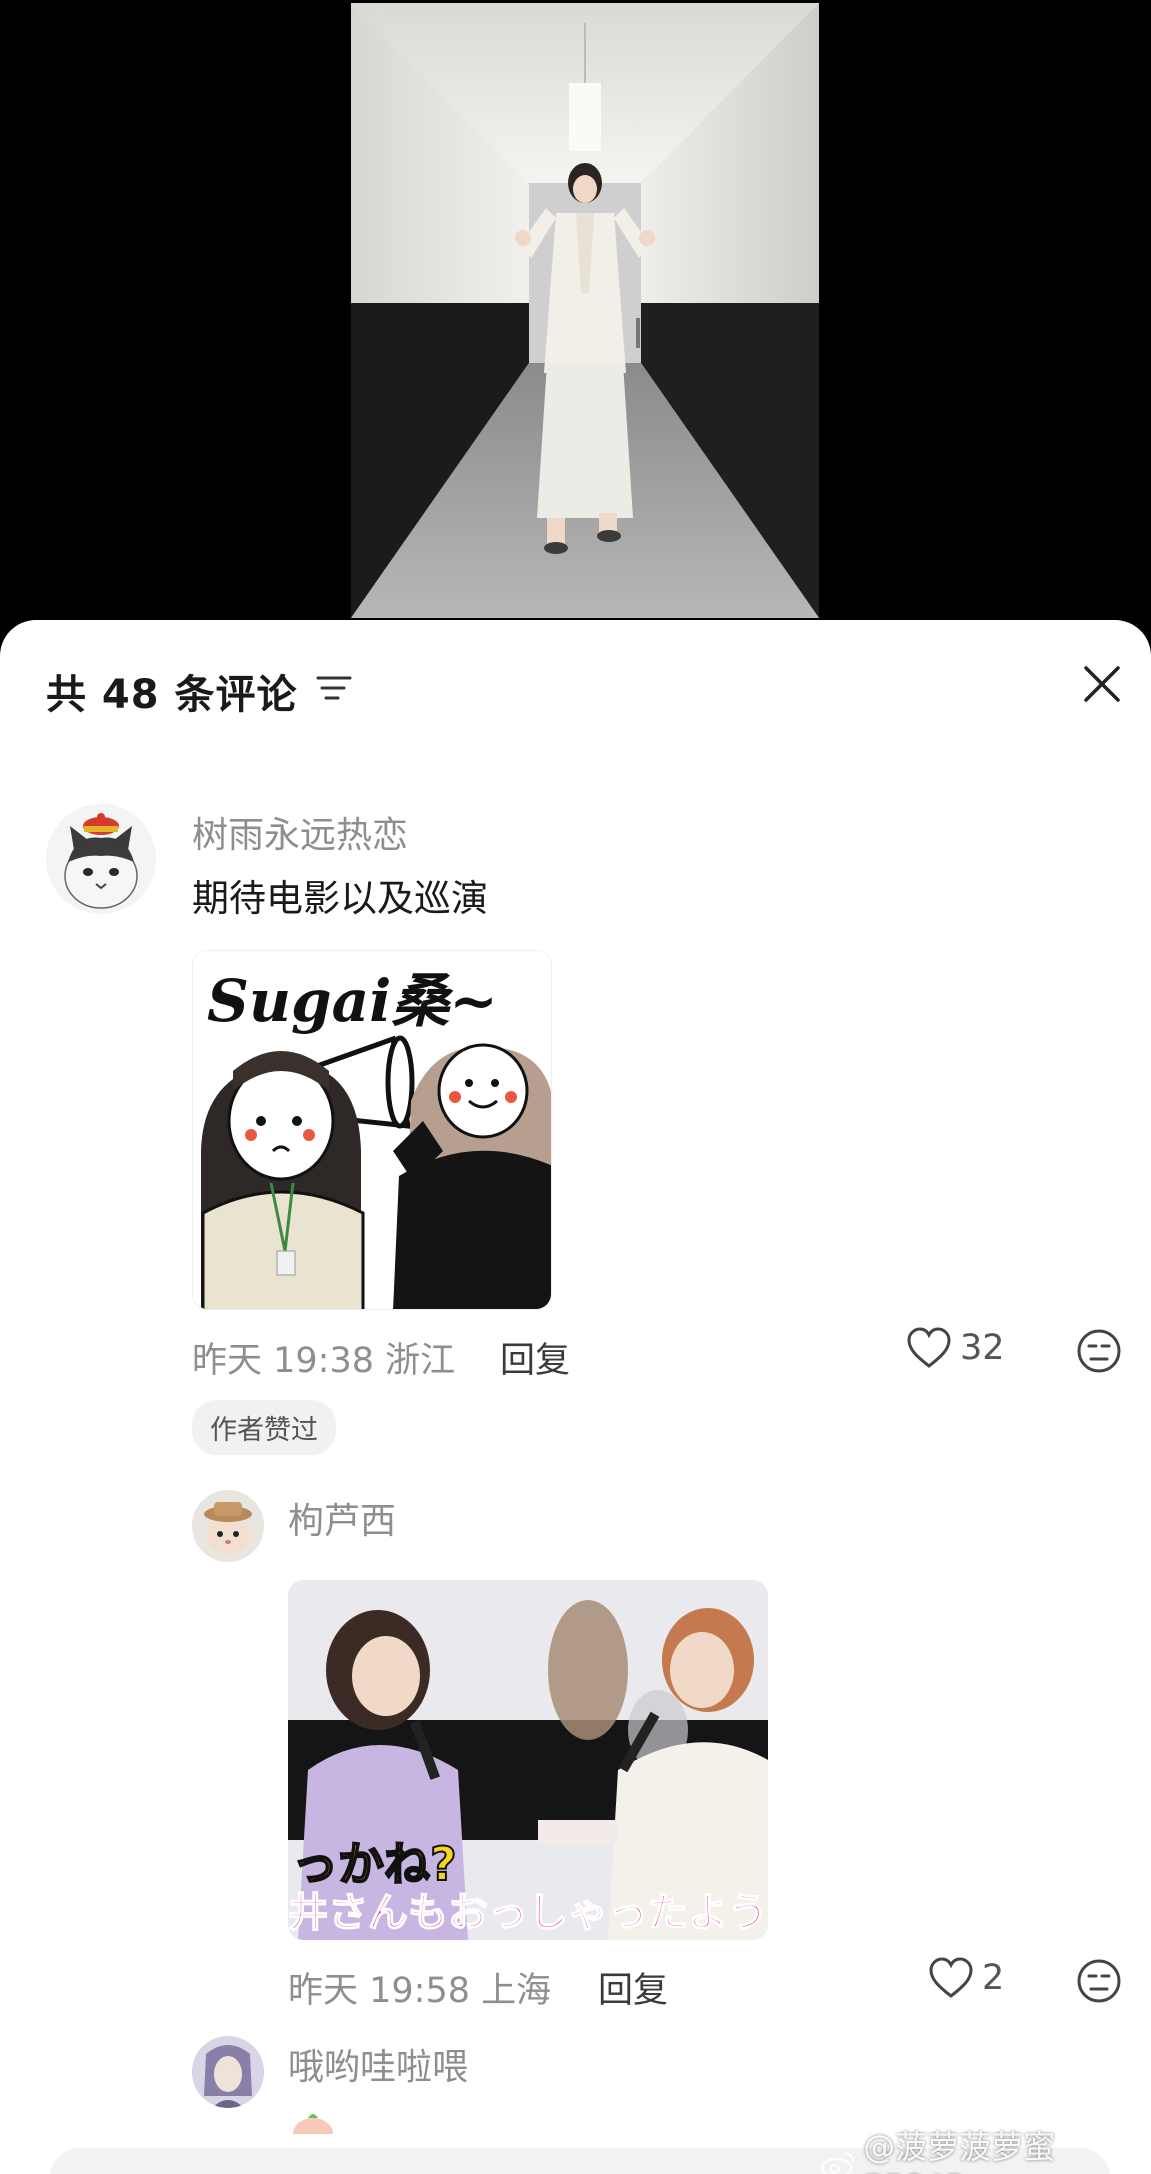 This screenshot has height=2174, width=1151. Describe the element at coordinates (837, 2163) in the screenshot. I see `weibo-logo-icon` at that location.